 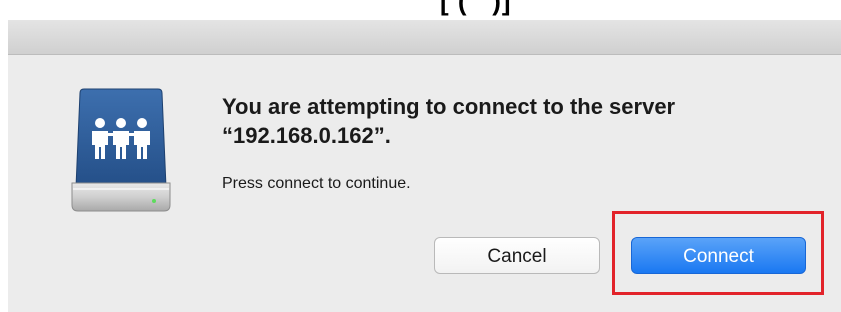 What do you see at coordinates (517, 255) in the screenshot?
I see `cancel-button: Cancel` at bounding box center [517, 255].